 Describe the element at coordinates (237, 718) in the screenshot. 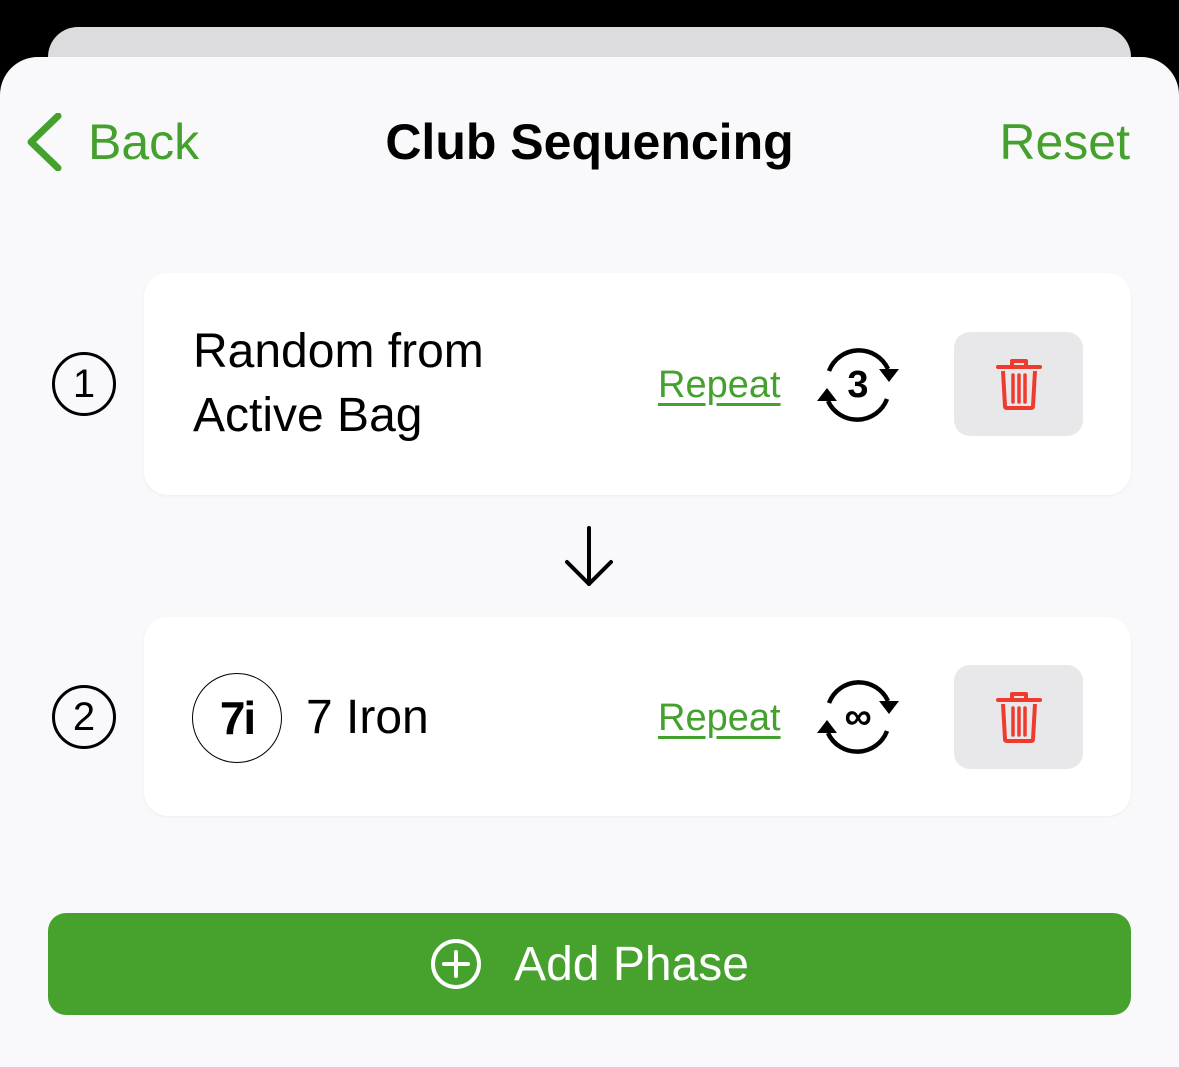

I see `club-badge: 7i` at that location.